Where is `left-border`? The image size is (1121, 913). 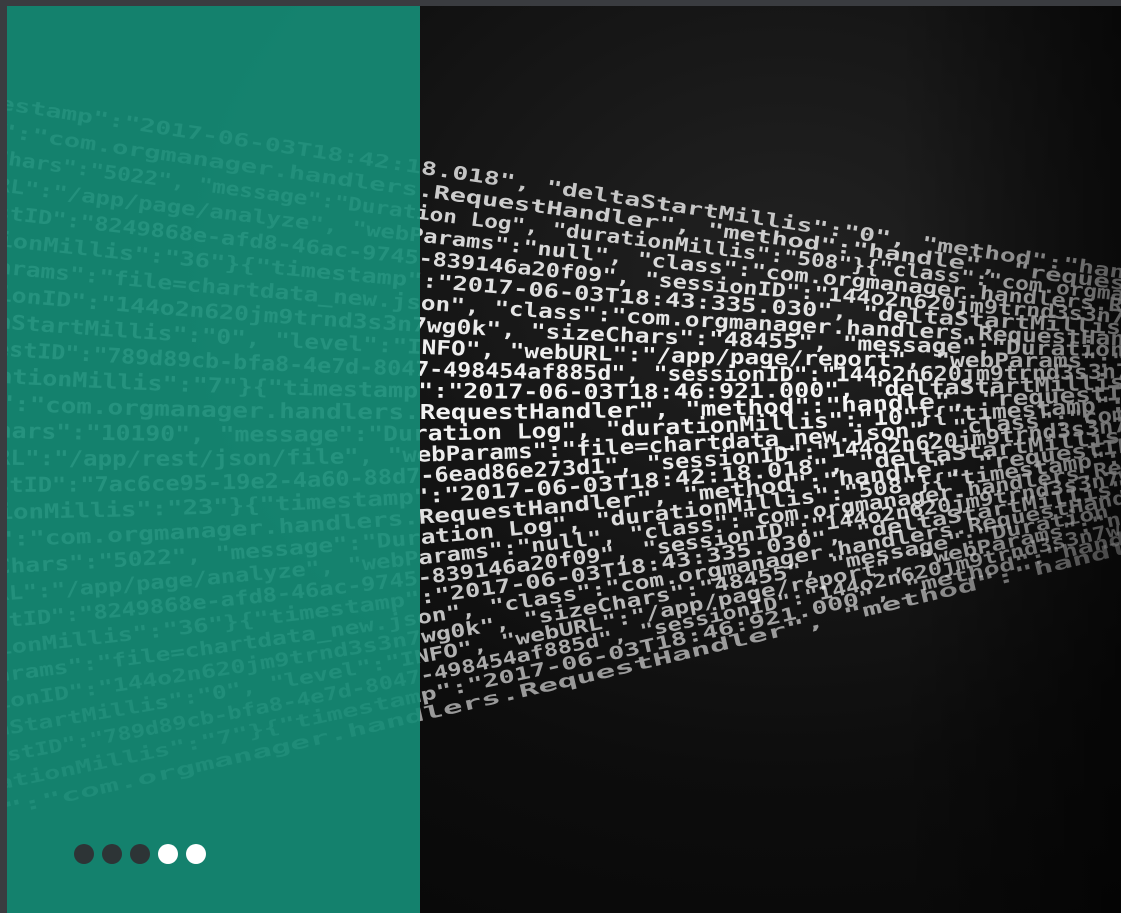
left-border is located at coordinates (3, 456).